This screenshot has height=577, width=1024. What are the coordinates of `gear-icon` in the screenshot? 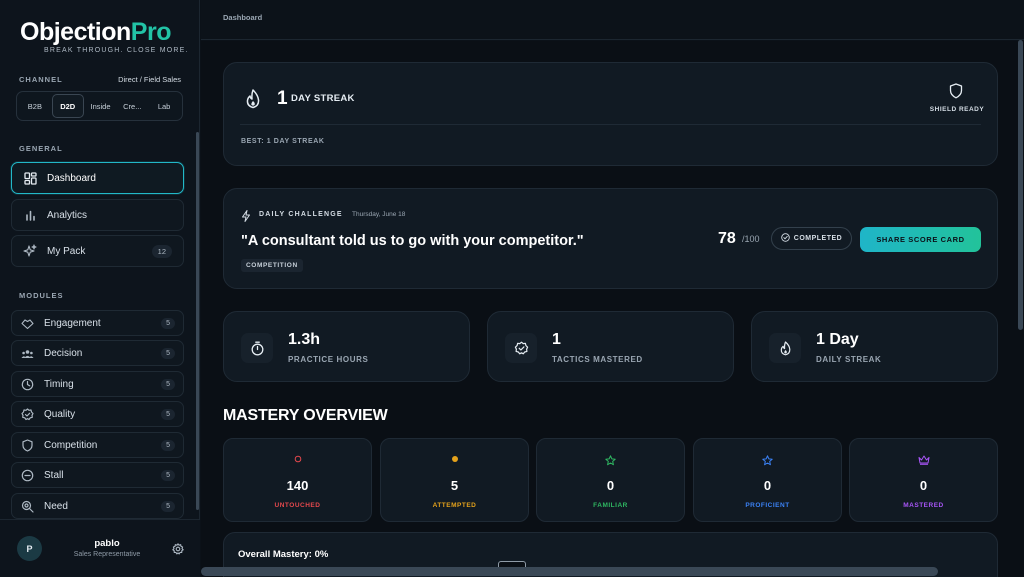 It's located at (178, 548).